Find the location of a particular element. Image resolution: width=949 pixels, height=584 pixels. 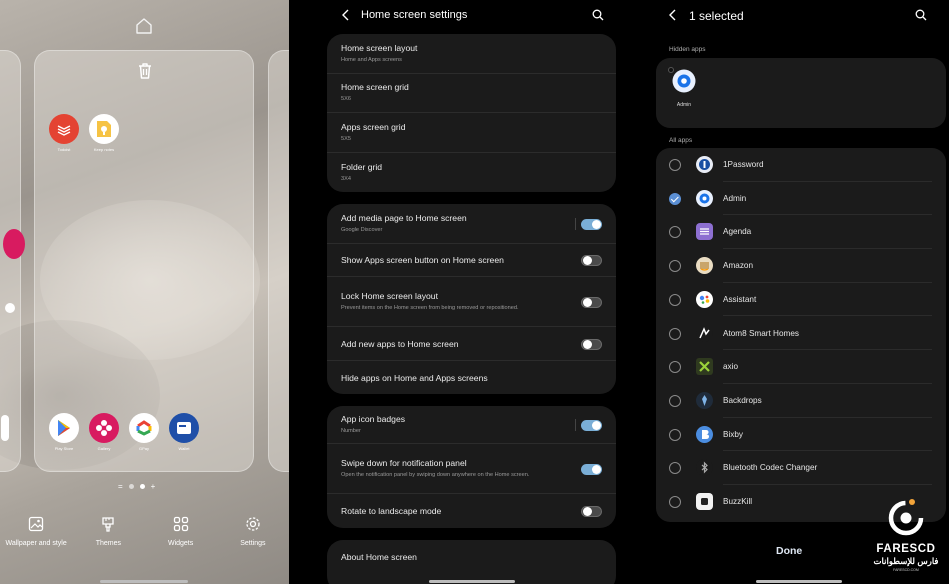

wallpaper-and-style-button: Wallpaper and style is located at coordinates (36, 531).